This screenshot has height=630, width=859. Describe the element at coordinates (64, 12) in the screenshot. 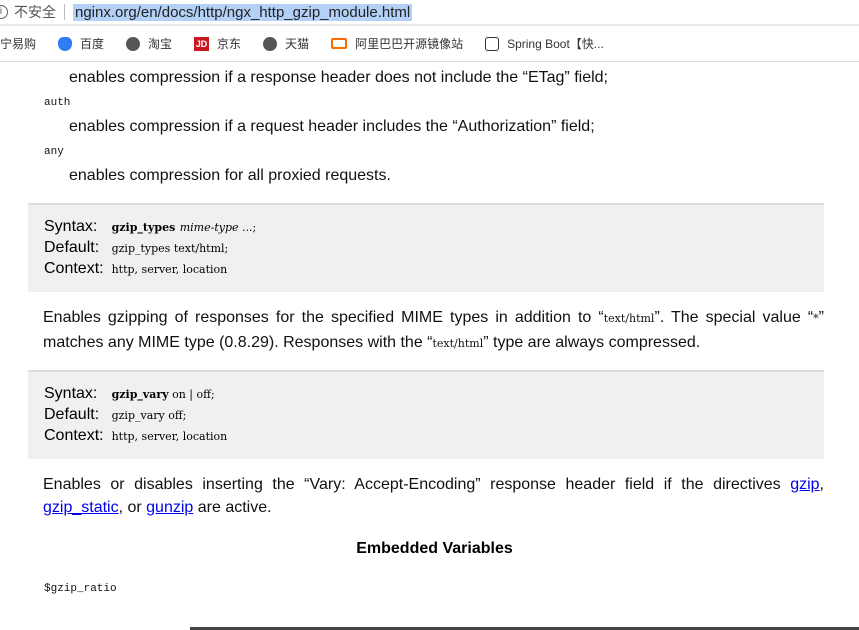

I see `divider` at that location.